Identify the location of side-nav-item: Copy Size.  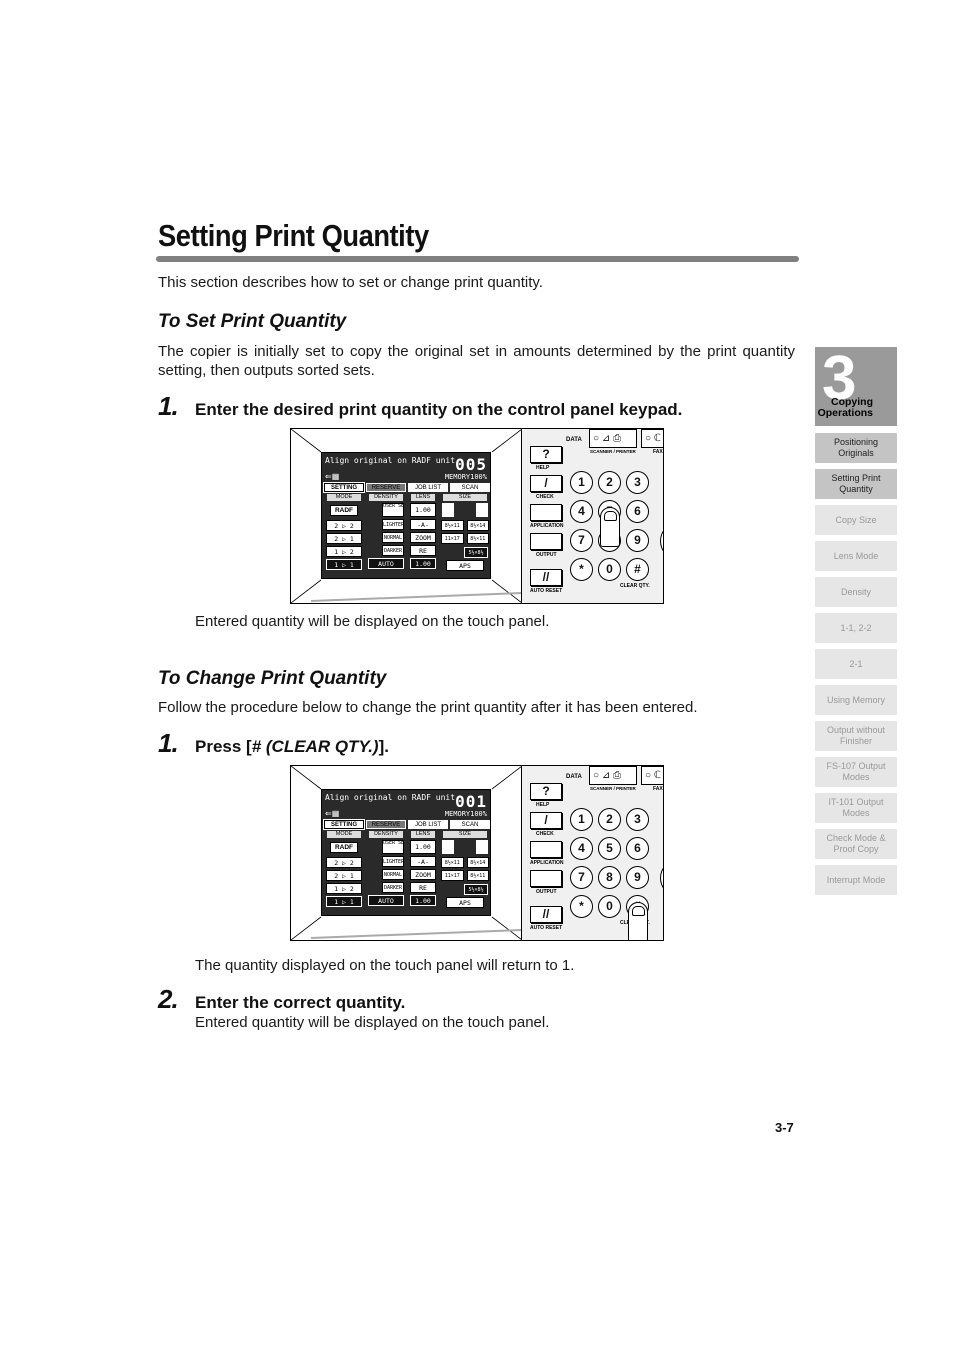
(856, 520).